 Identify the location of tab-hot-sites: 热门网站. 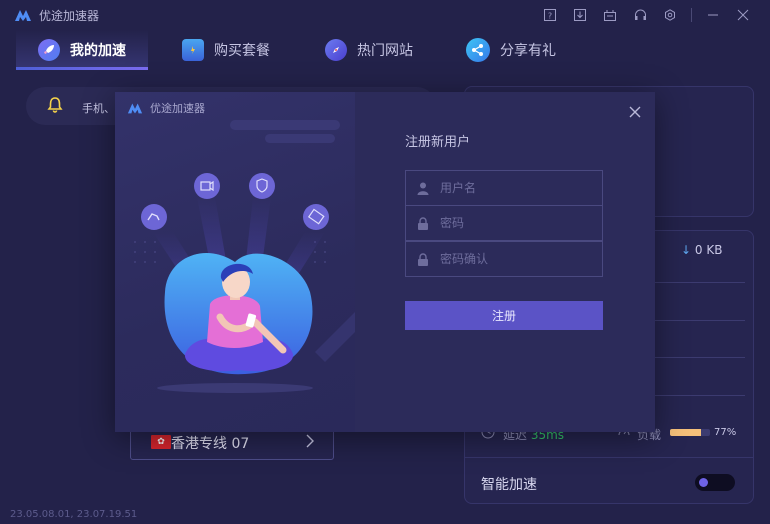
(369, 50).